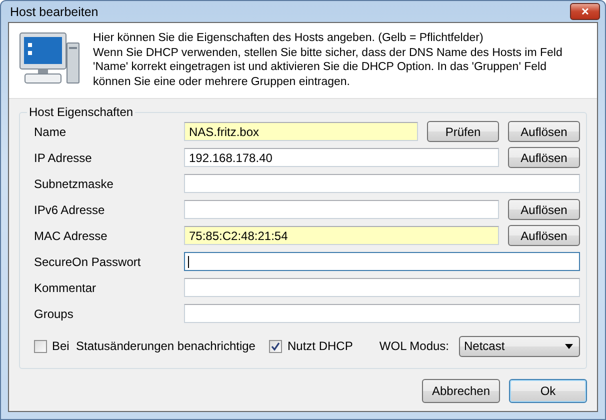 This screenshot has height=420, width=606. Describe the element at coordinates (320, 346) in the screenshot. I see `checkbox-label: Nutzt DHCP` at that location.